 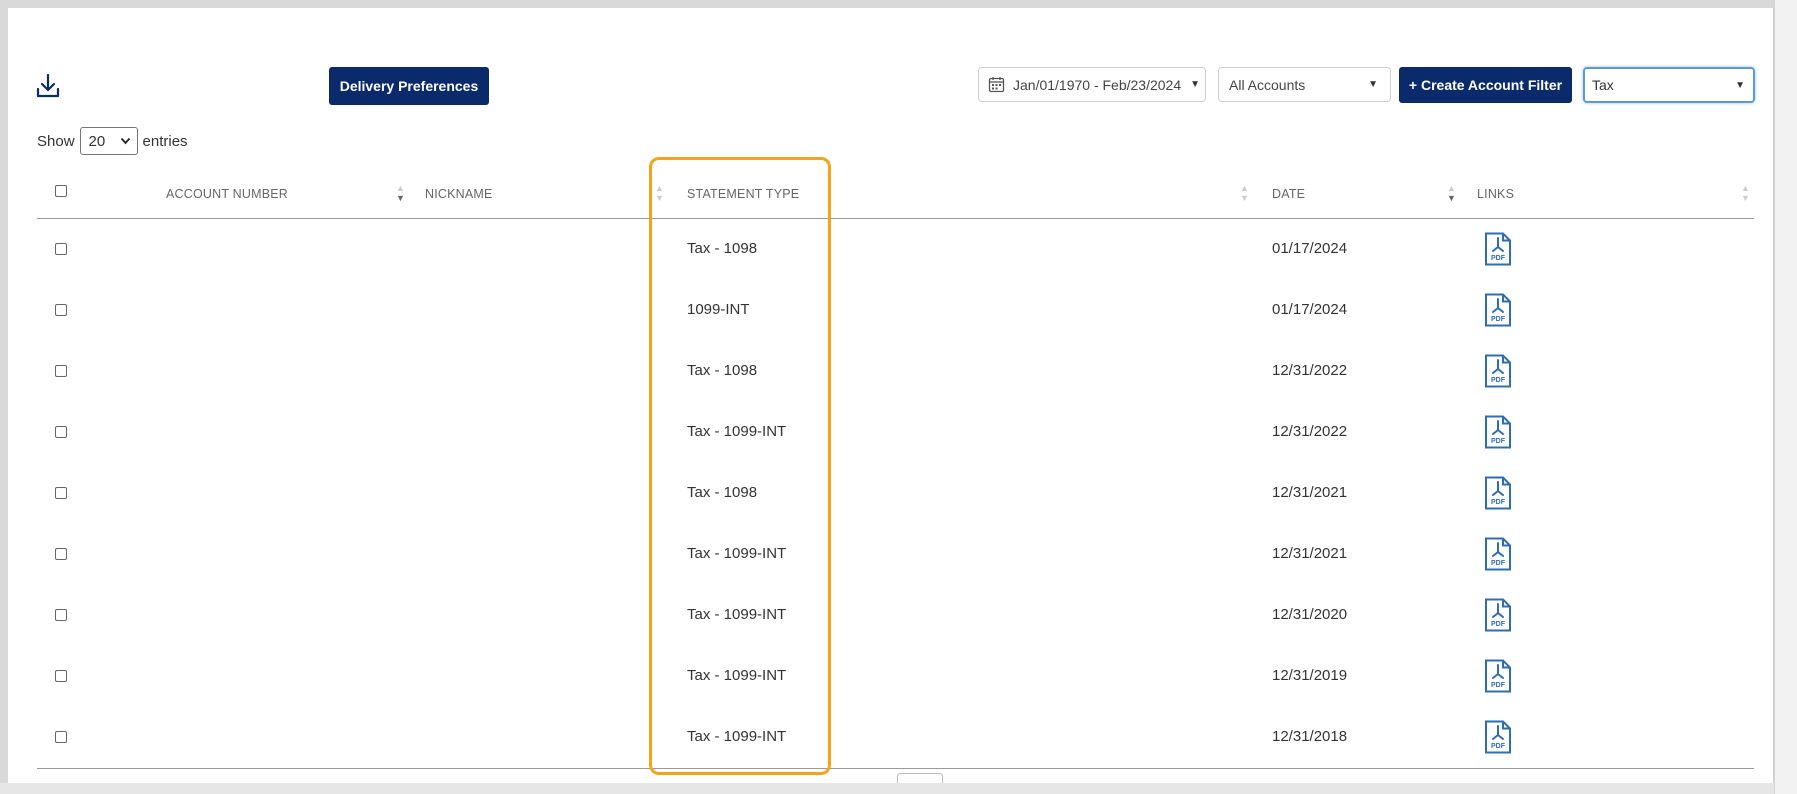 I want to click on header-statement-type: STATEMENT TYPE, so click(x=743, y=194).